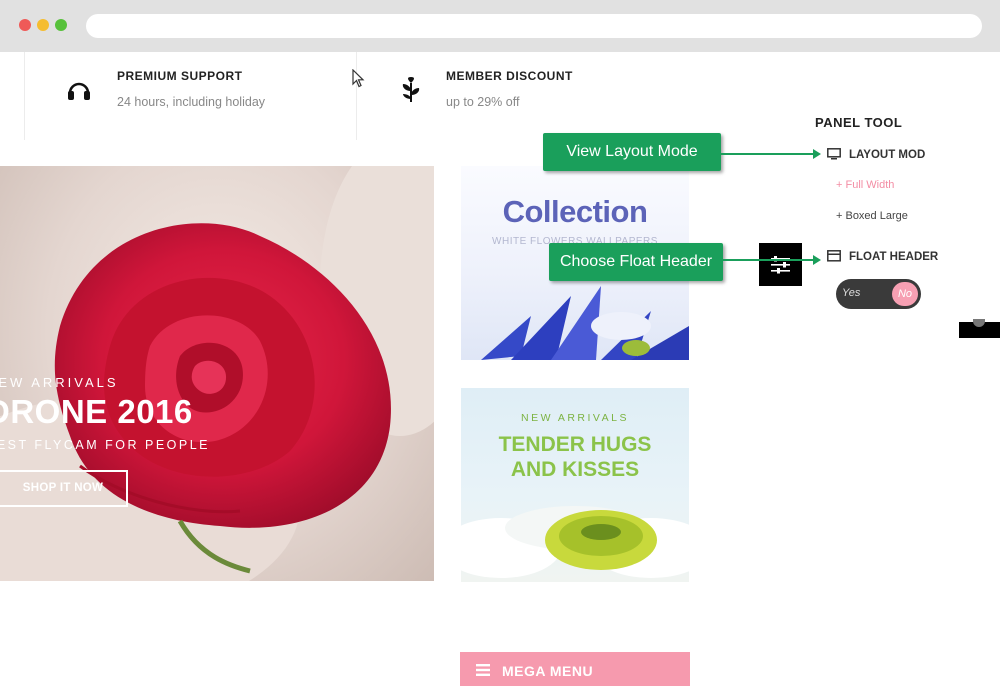  Describe the element at coordinates (865, 185) in the screenshot. I see `layout-option-full-width: + Full Width` at that location.